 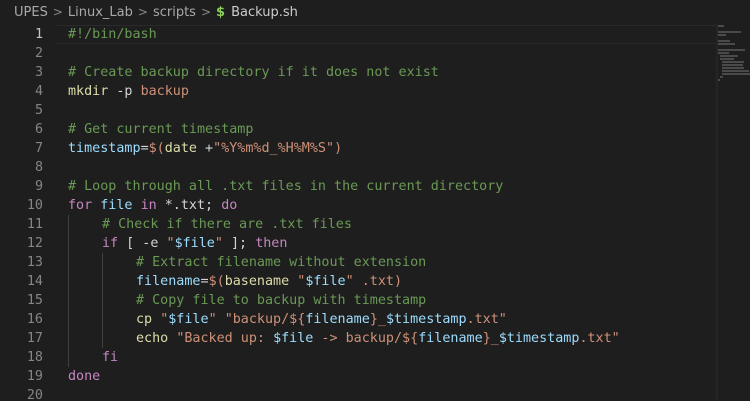 I want to click on code-token: cp, so click(x=144, y=319).